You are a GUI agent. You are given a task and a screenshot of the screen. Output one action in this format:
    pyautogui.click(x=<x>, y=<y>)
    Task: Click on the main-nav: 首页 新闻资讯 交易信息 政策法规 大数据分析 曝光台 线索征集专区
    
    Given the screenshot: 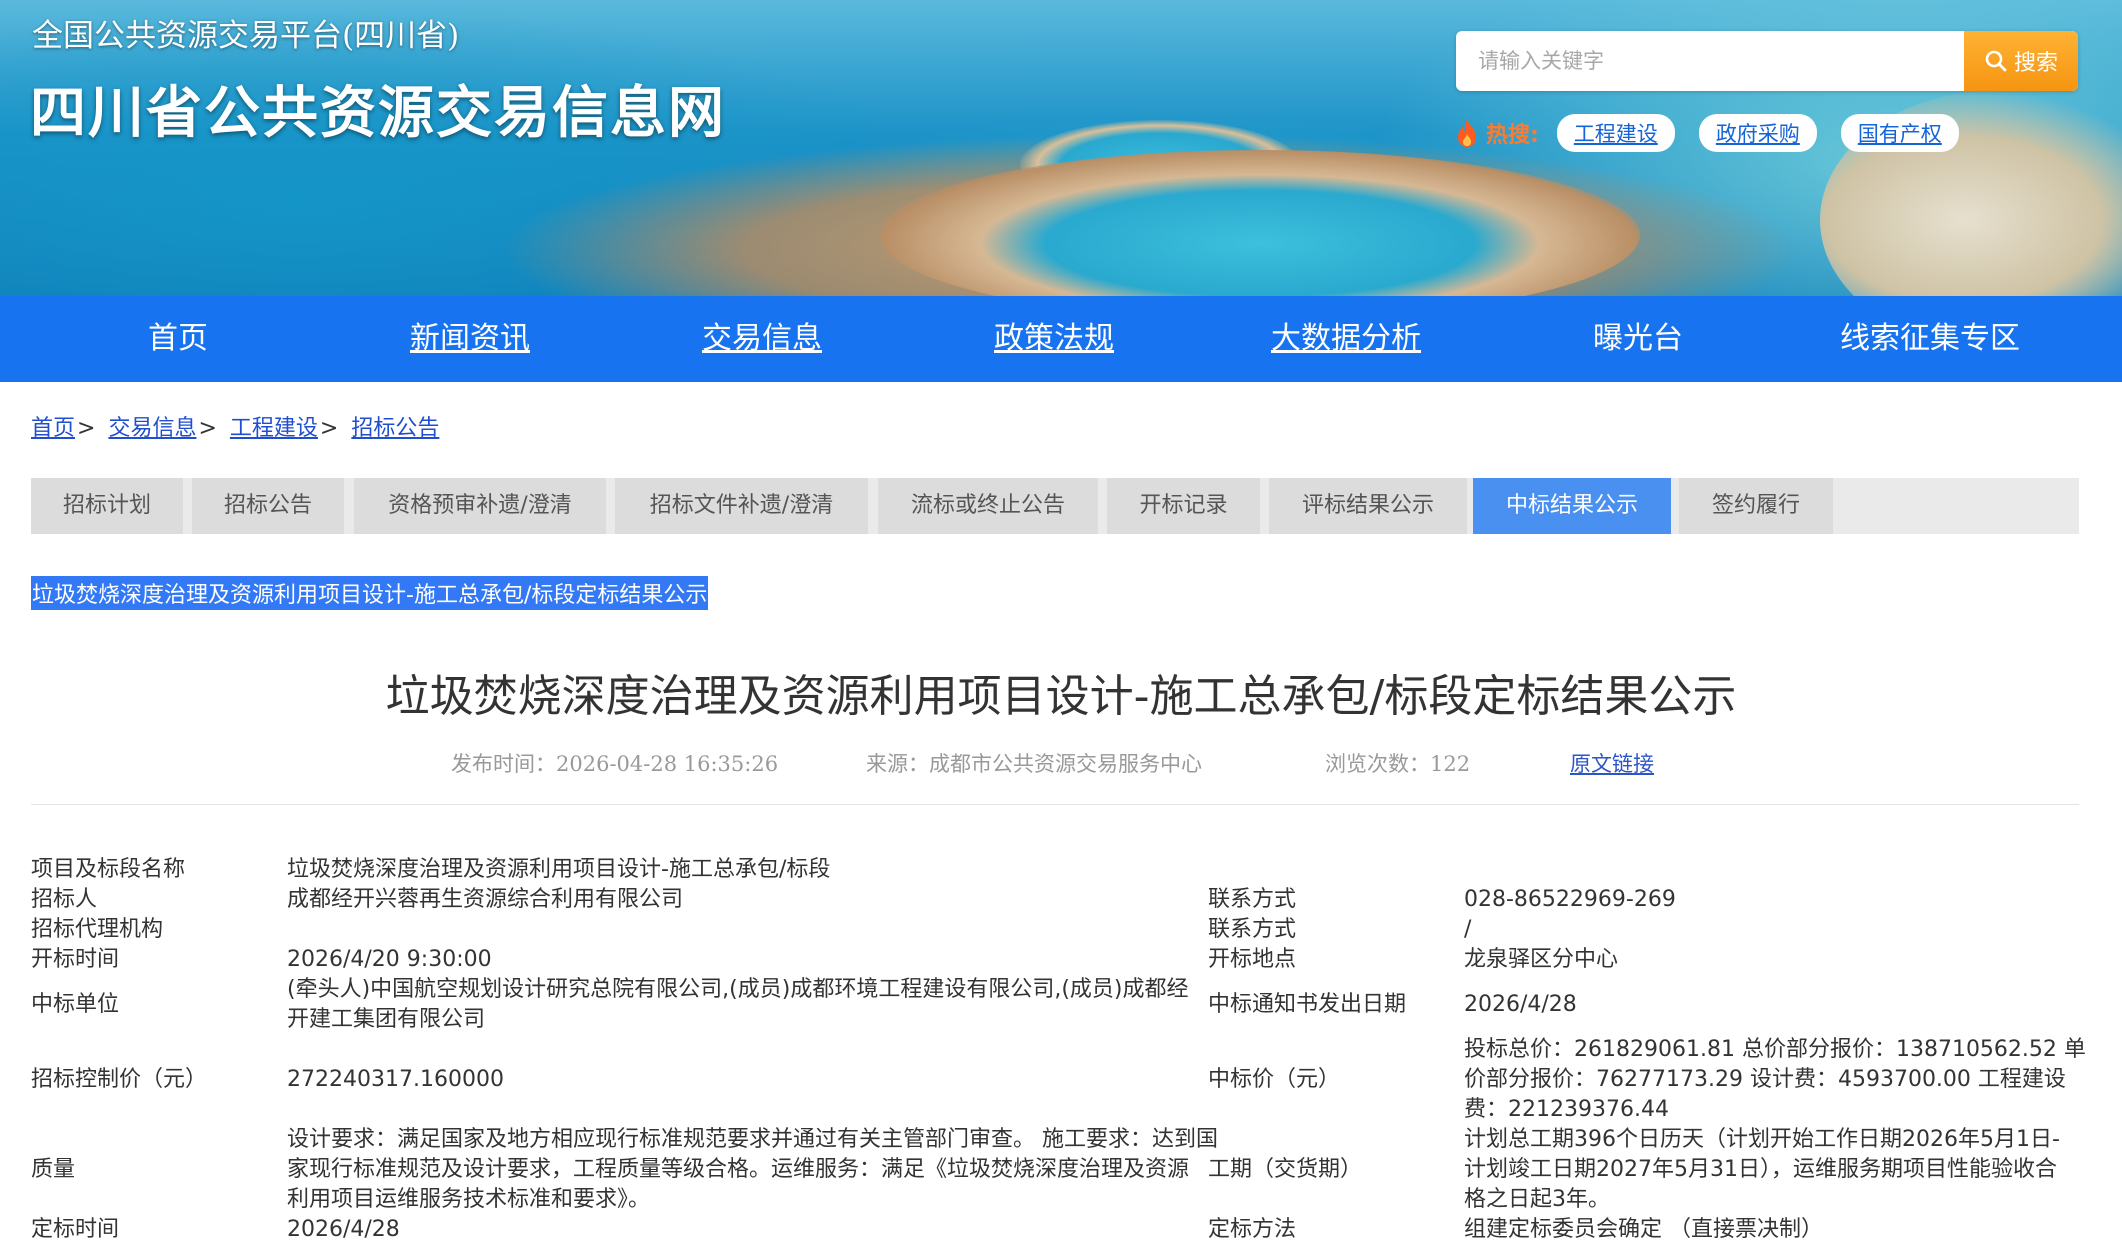 What is the action you would take?
    pyautogui.click(x=1061, y=339)
    